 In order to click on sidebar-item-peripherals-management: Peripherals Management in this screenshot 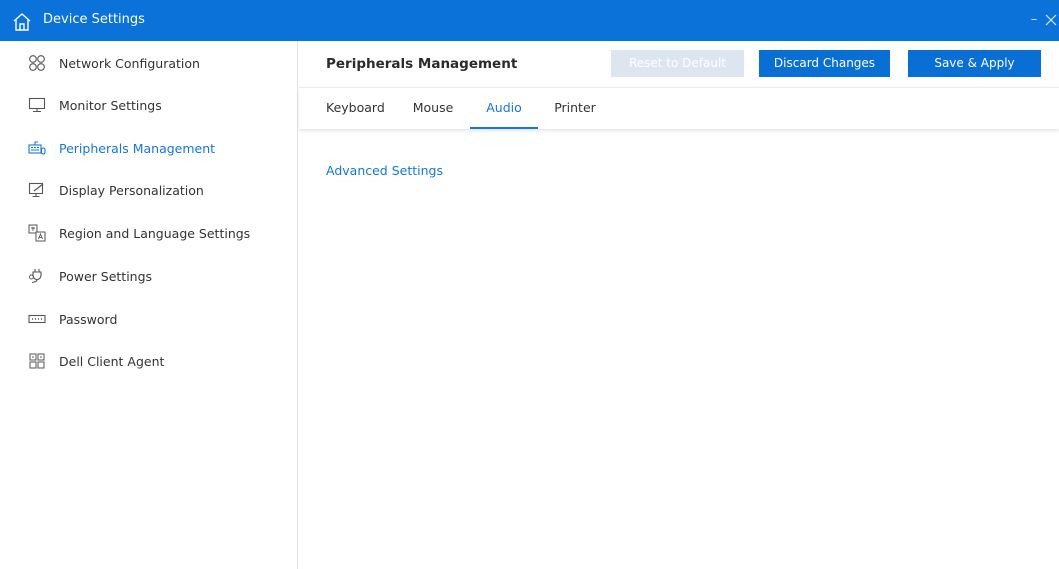, I will do `click(148, 148)`.